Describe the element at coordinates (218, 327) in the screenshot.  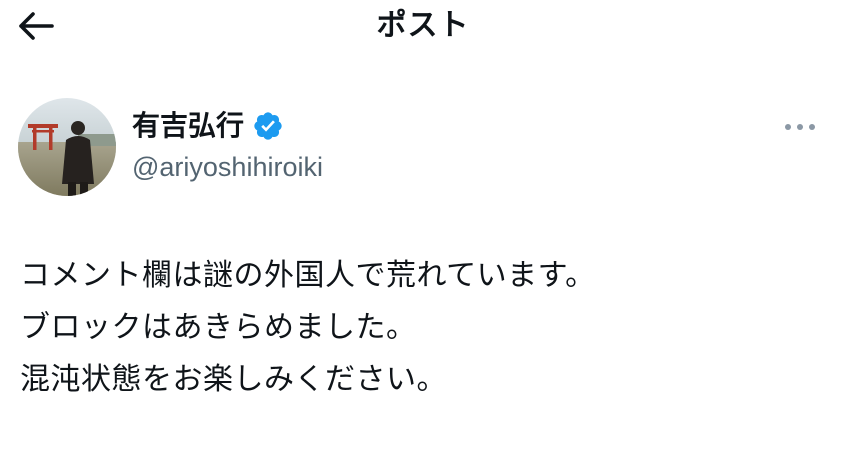
I see `post-text-line: ブロックはあきらめました。` at that location.